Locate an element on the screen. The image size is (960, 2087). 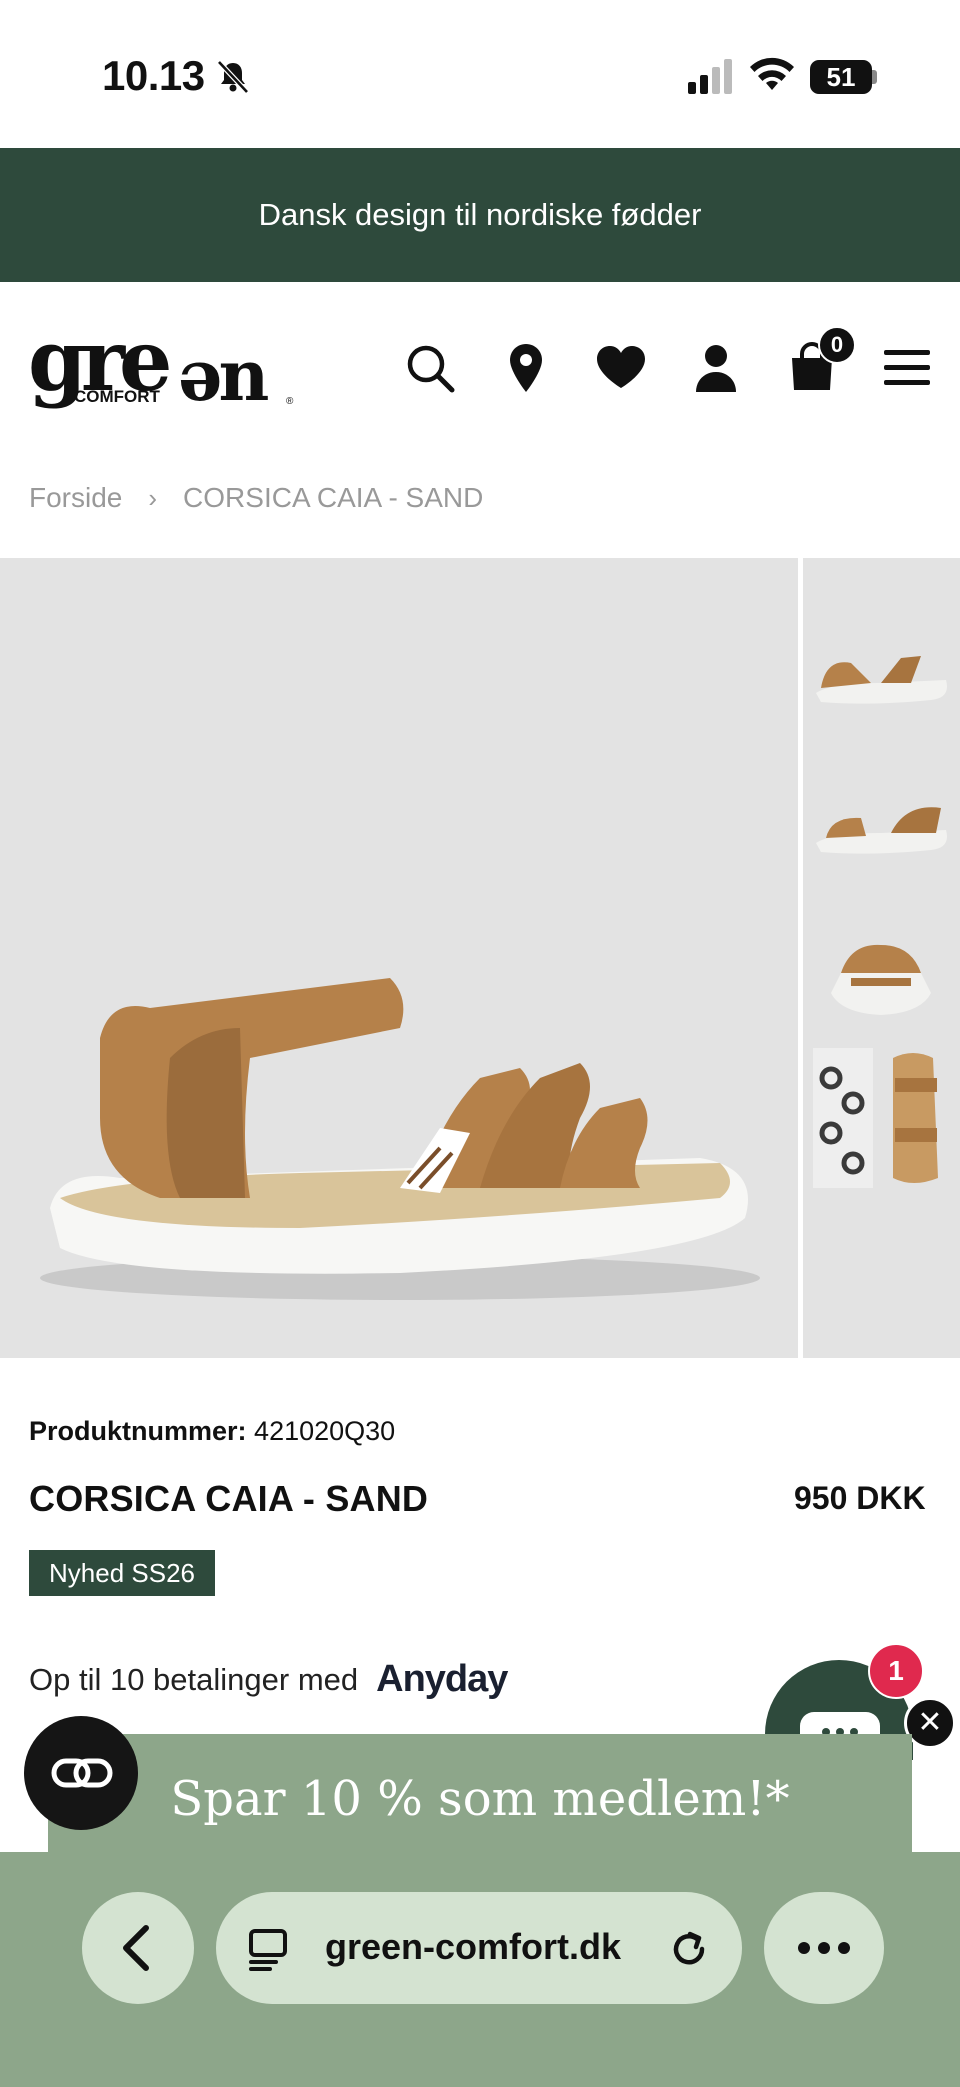
hamburger-menu-icon is located at coordinates (908, 368).